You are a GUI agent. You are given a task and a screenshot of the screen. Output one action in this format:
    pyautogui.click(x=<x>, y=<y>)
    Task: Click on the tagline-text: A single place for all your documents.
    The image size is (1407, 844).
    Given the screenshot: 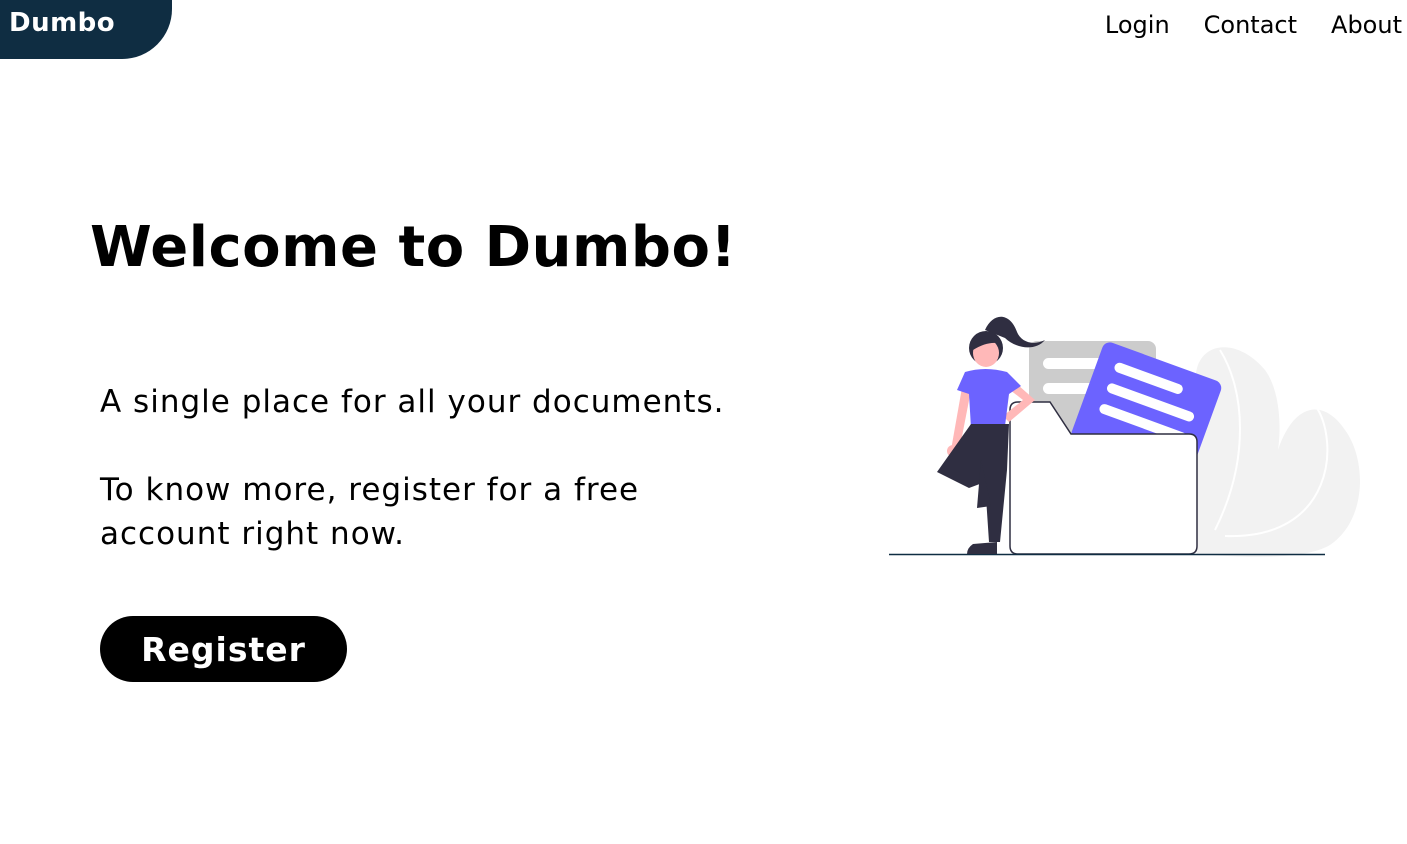 What is the action you would take?
    pyautogui.click(x=412, y=402)
    